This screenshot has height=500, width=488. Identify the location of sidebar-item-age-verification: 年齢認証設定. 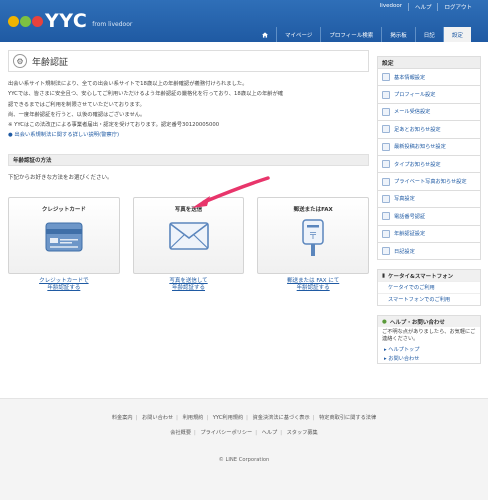
(429, 234).